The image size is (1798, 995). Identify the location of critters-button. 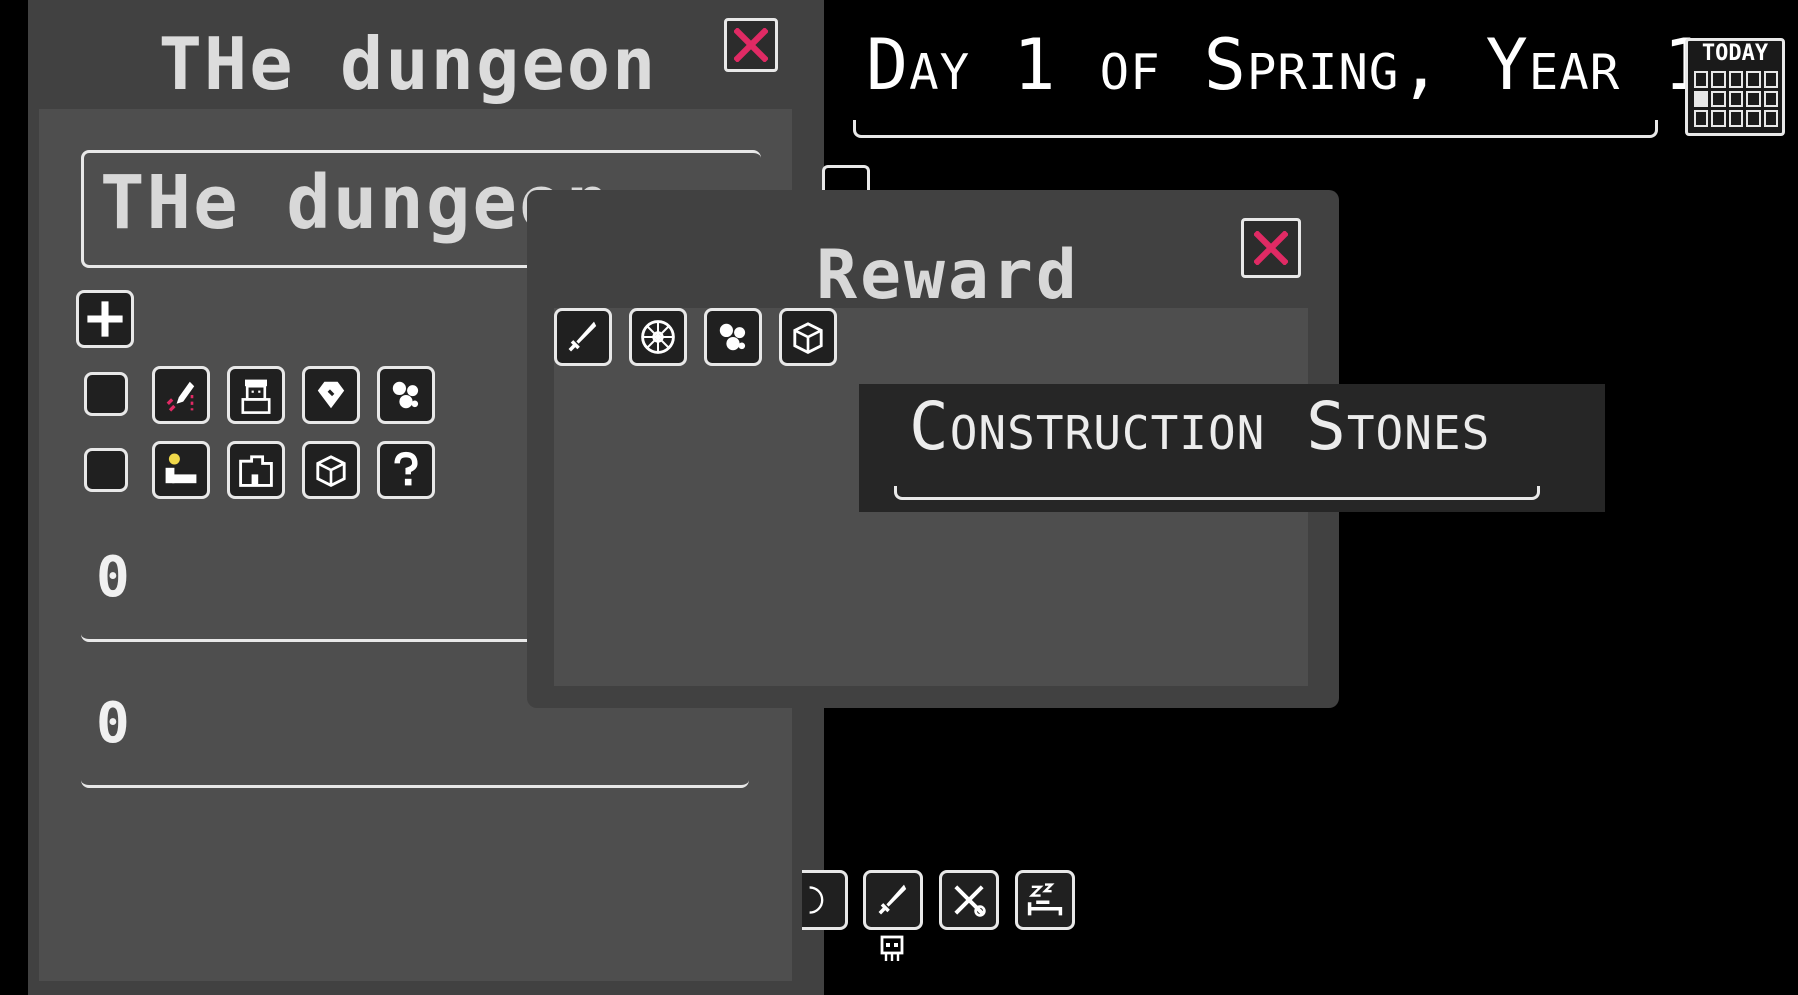
(406, 395).